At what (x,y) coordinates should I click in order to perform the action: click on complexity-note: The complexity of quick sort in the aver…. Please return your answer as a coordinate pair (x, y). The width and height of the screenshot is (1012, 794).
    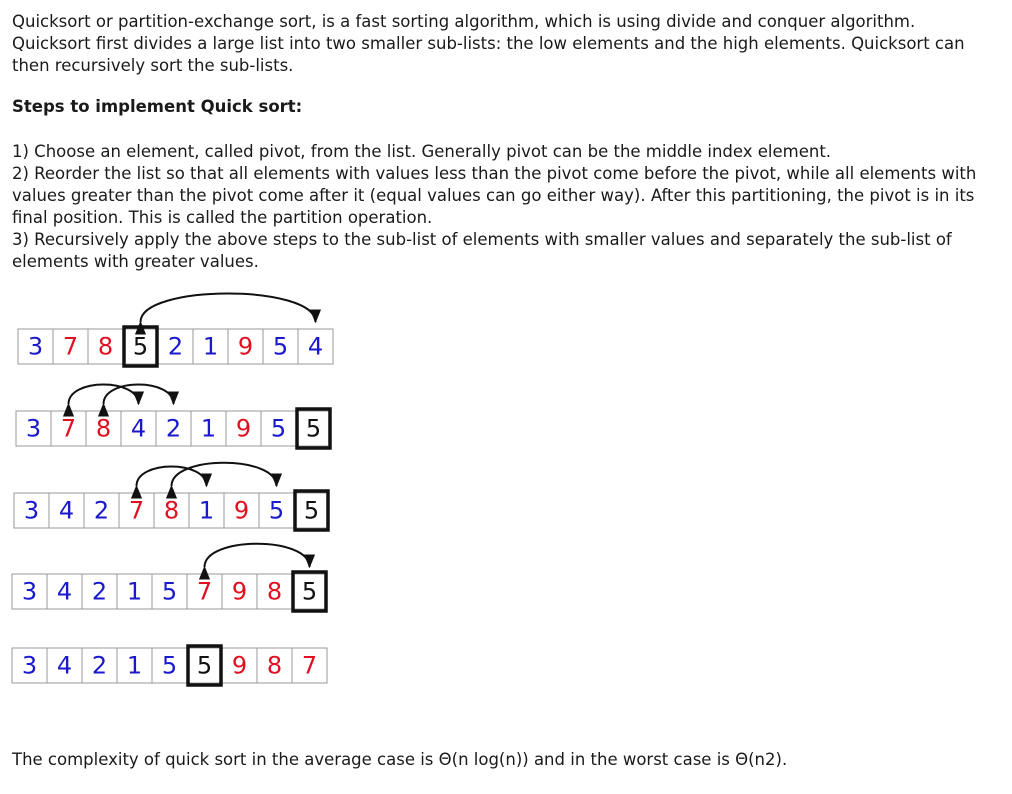
    Looking at the image, I should click on (400, 759).